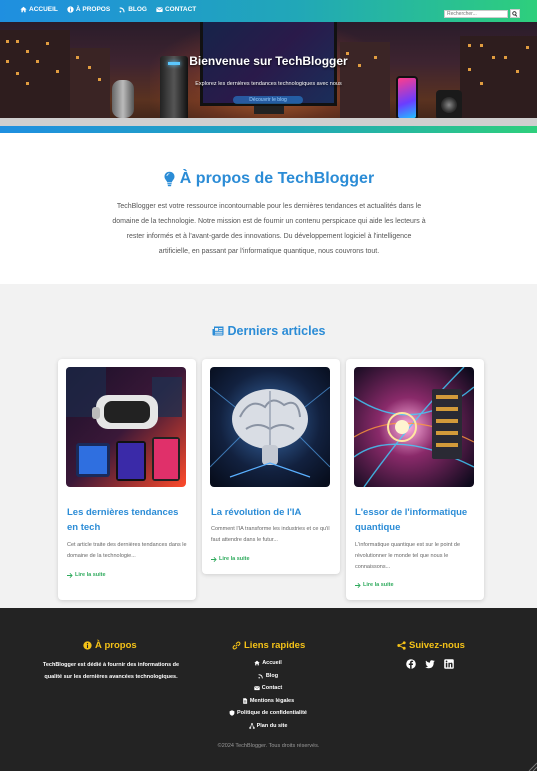  I want to click on footer-links-title: Liens rapides, so click(275, 645).